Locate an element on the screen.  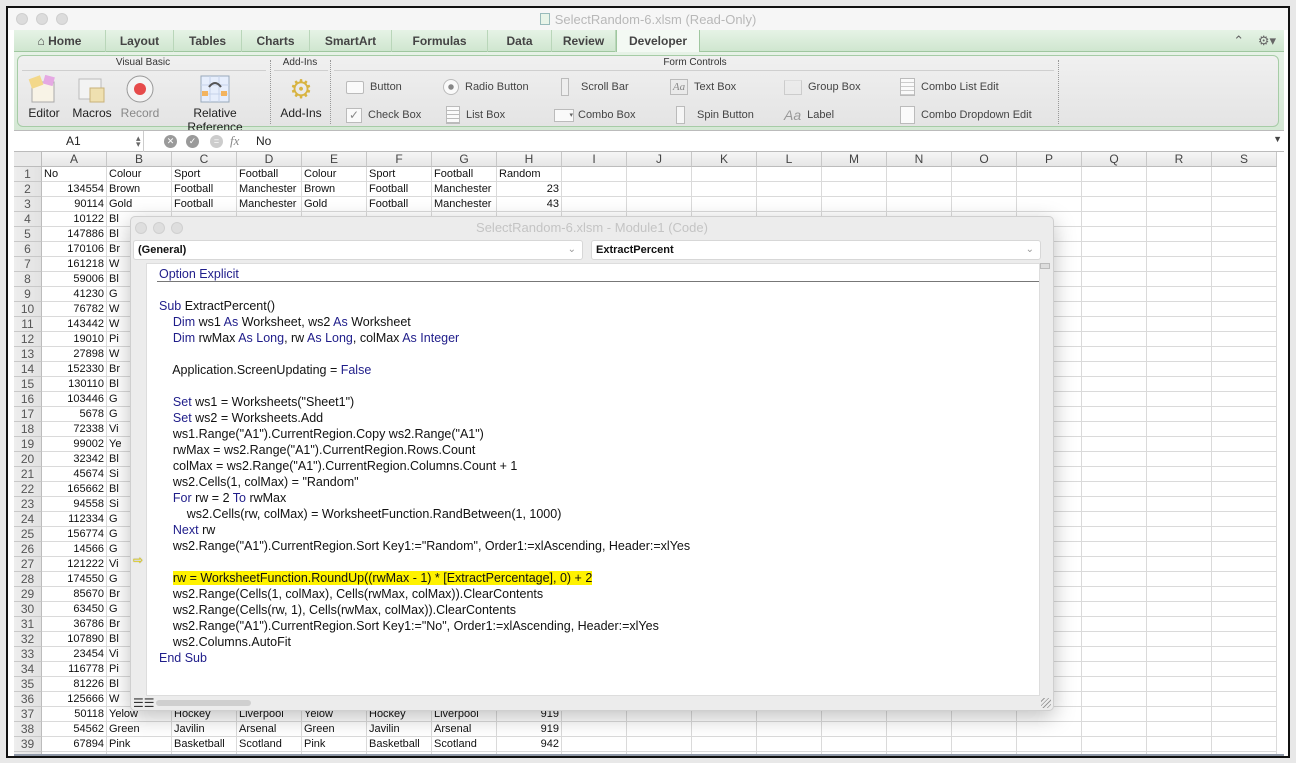
form-control-combo-dropdown-edit: Combo Dropdown Edit is located at coordinates (966, 115).